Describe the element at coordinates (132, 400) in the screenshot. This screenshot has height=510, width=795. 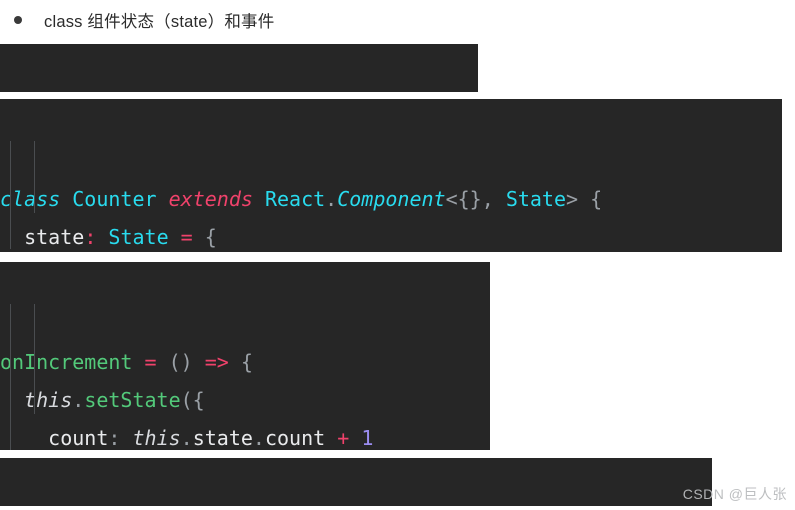
I see `code-token: setState` at that location.